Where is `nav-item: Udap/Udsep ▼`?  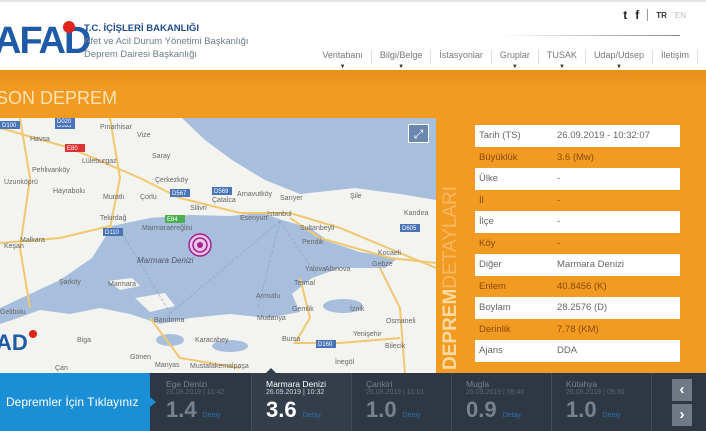
nav-item: Udap/Udsep ▼ is located at coordinates (619, 60).